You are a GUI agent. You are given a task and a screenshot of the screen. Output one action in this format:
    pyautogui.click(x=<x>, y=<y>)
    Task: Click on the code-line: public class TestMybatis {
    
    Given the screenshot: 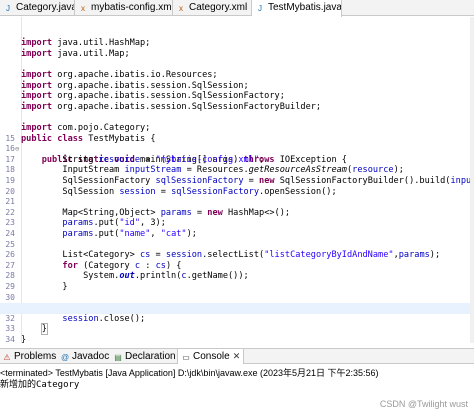 What is the action you would take?
    pyautogui.click(x=237, y=128)
    